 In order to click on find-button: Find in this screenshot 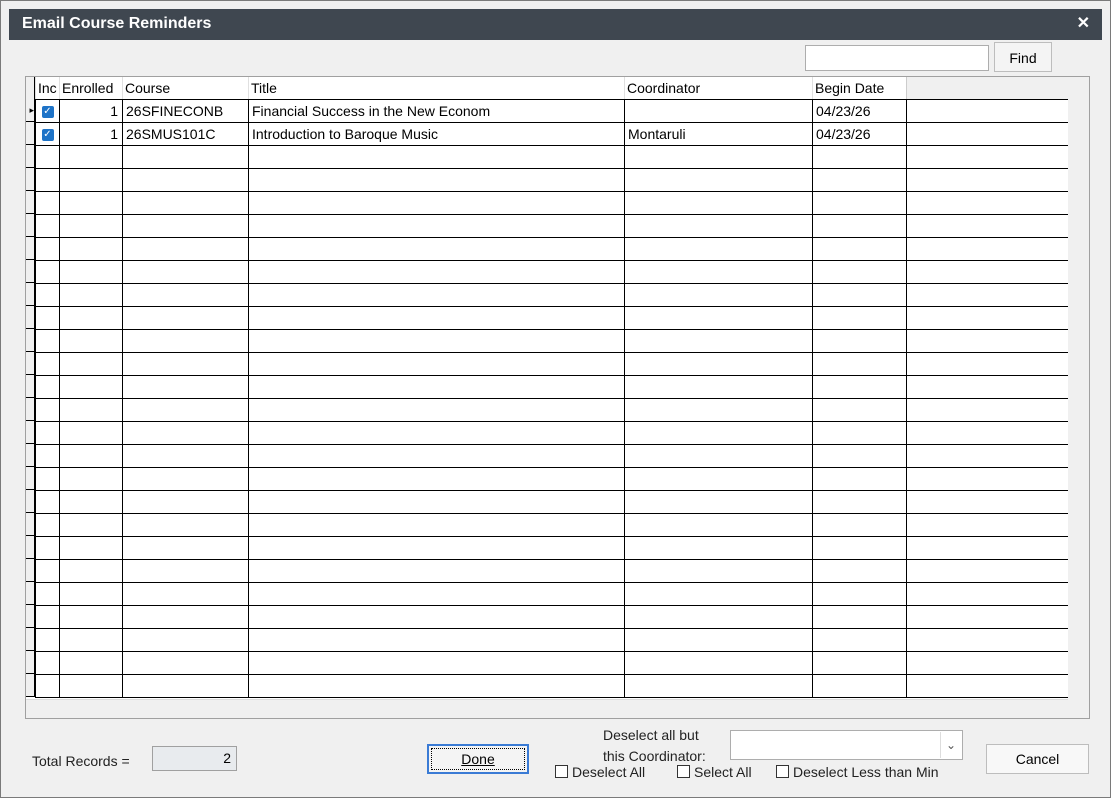, I will do `click(1023, 57)`.